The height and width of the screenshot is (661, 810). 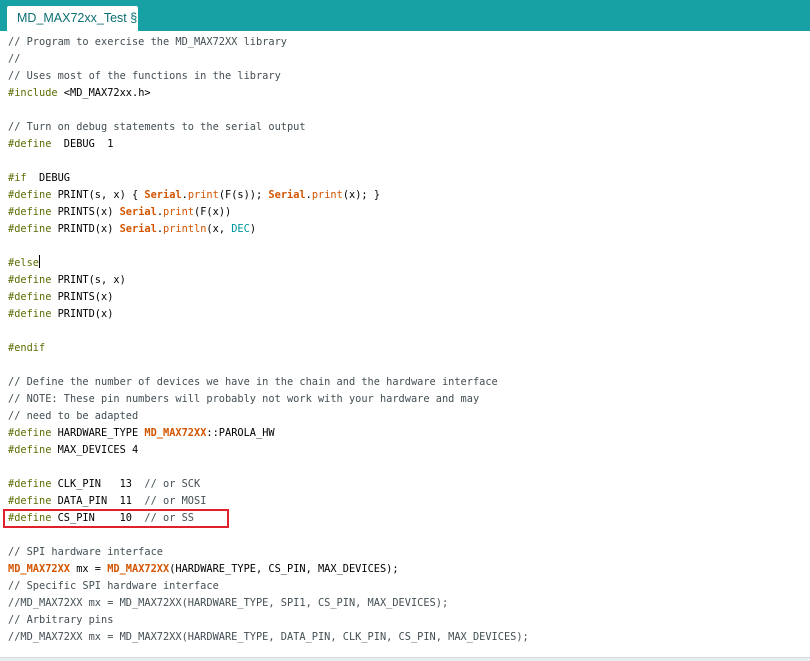 What do you see at coordinates (219, 229) in the screenshot?
I see `code-token: (x,` at bounding box center [219, 229].